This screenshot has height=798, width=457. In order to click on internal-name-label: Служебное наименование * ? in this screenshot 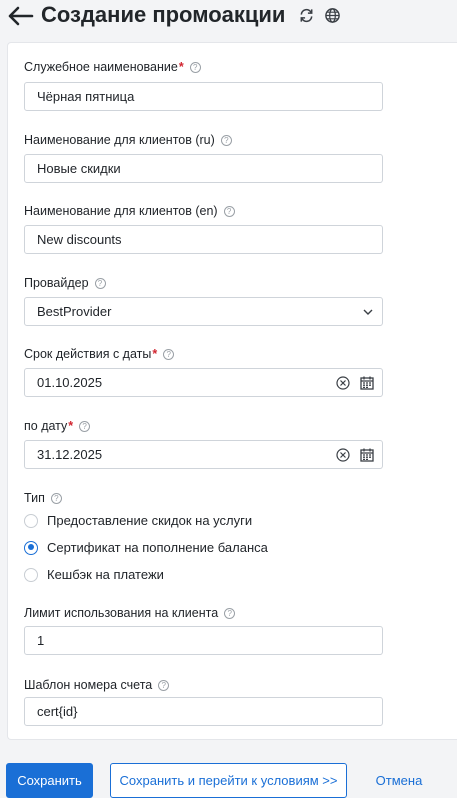, I will do `click(112, 67)`.